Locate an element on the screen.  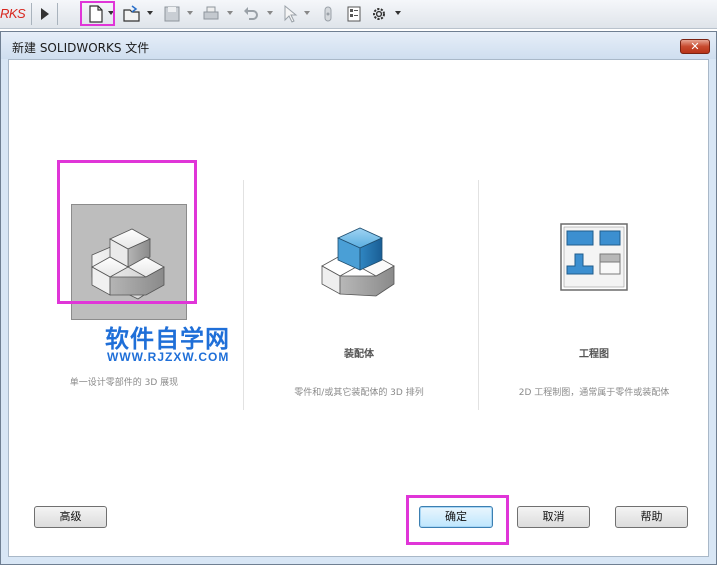
select-dropdown-icon is located at coordinates (307, 13).